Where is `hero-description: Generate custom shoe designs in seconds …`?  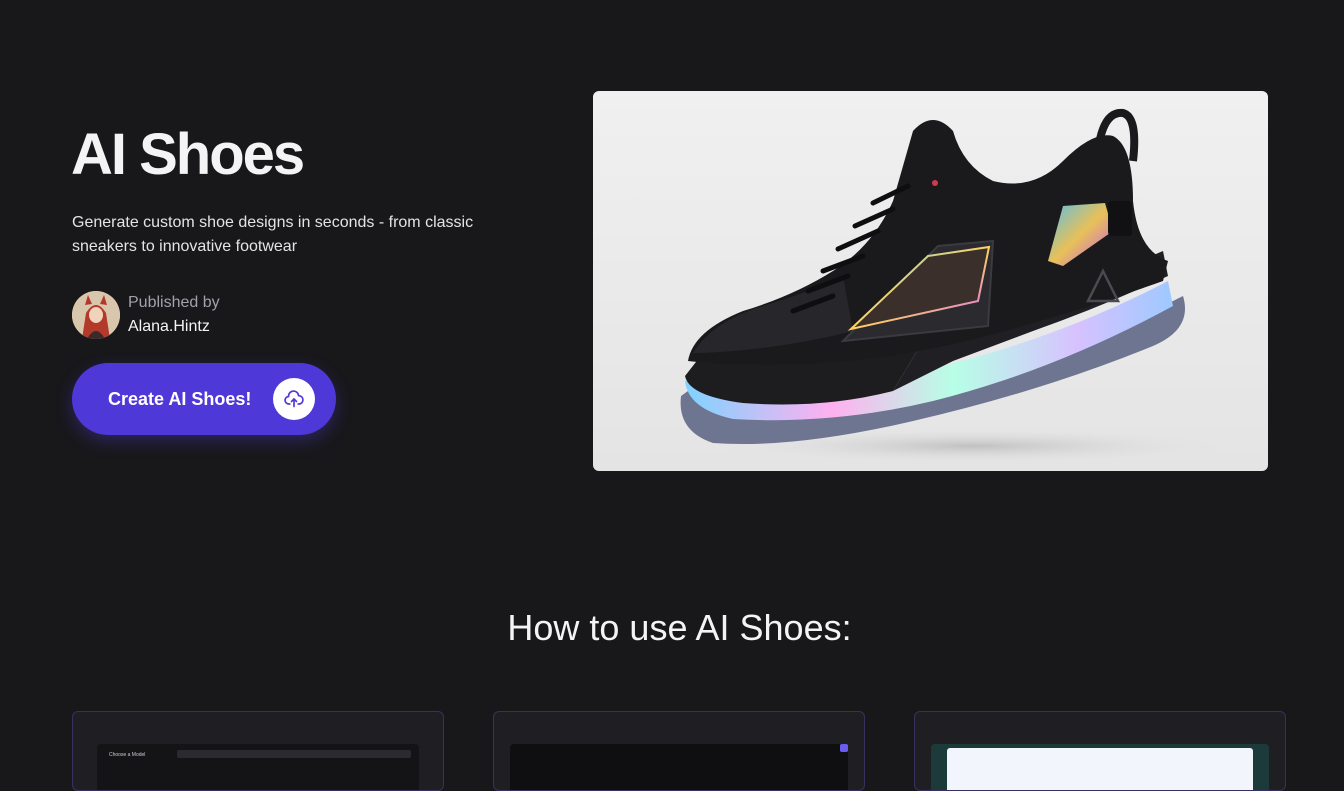
hero-description: Generate custom shoe designs in seconds … is located at coordinates (273, 234).